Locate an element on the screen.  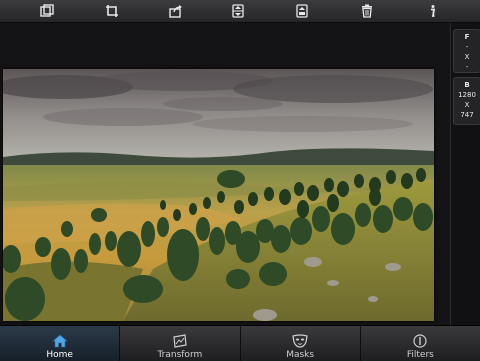
tab-filters-label: Filters is located at coordinates (420, 355).